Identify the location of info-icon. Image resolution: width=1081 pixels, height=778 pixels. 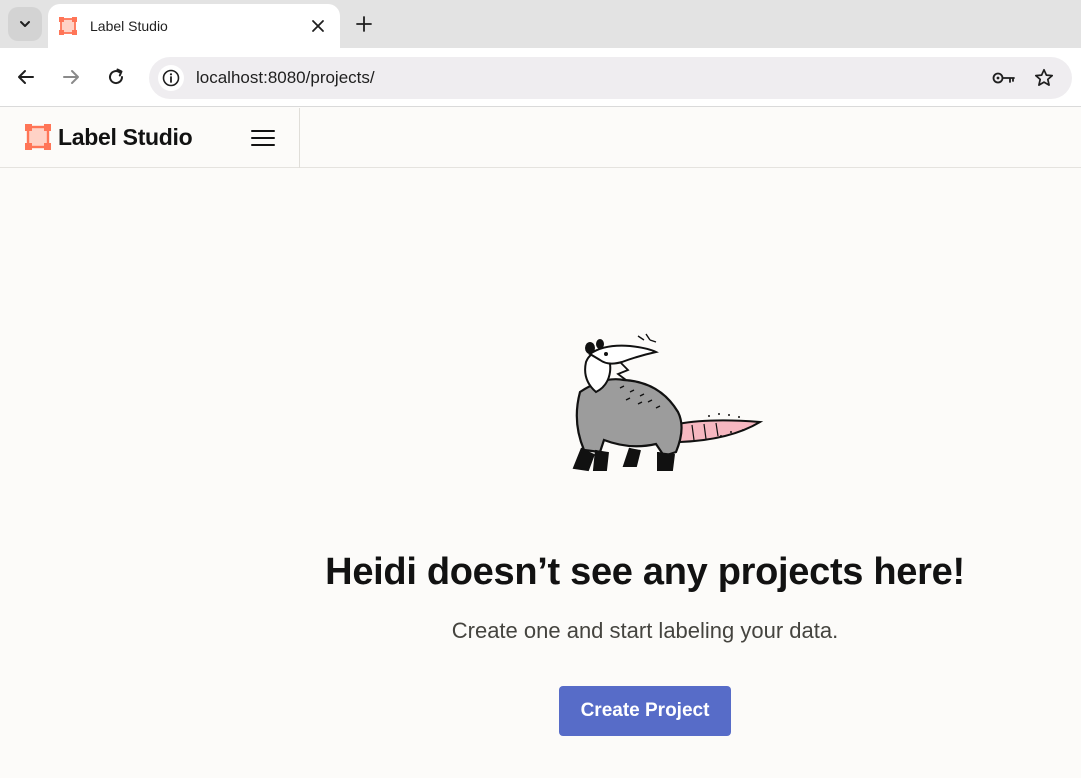
(171, 78).